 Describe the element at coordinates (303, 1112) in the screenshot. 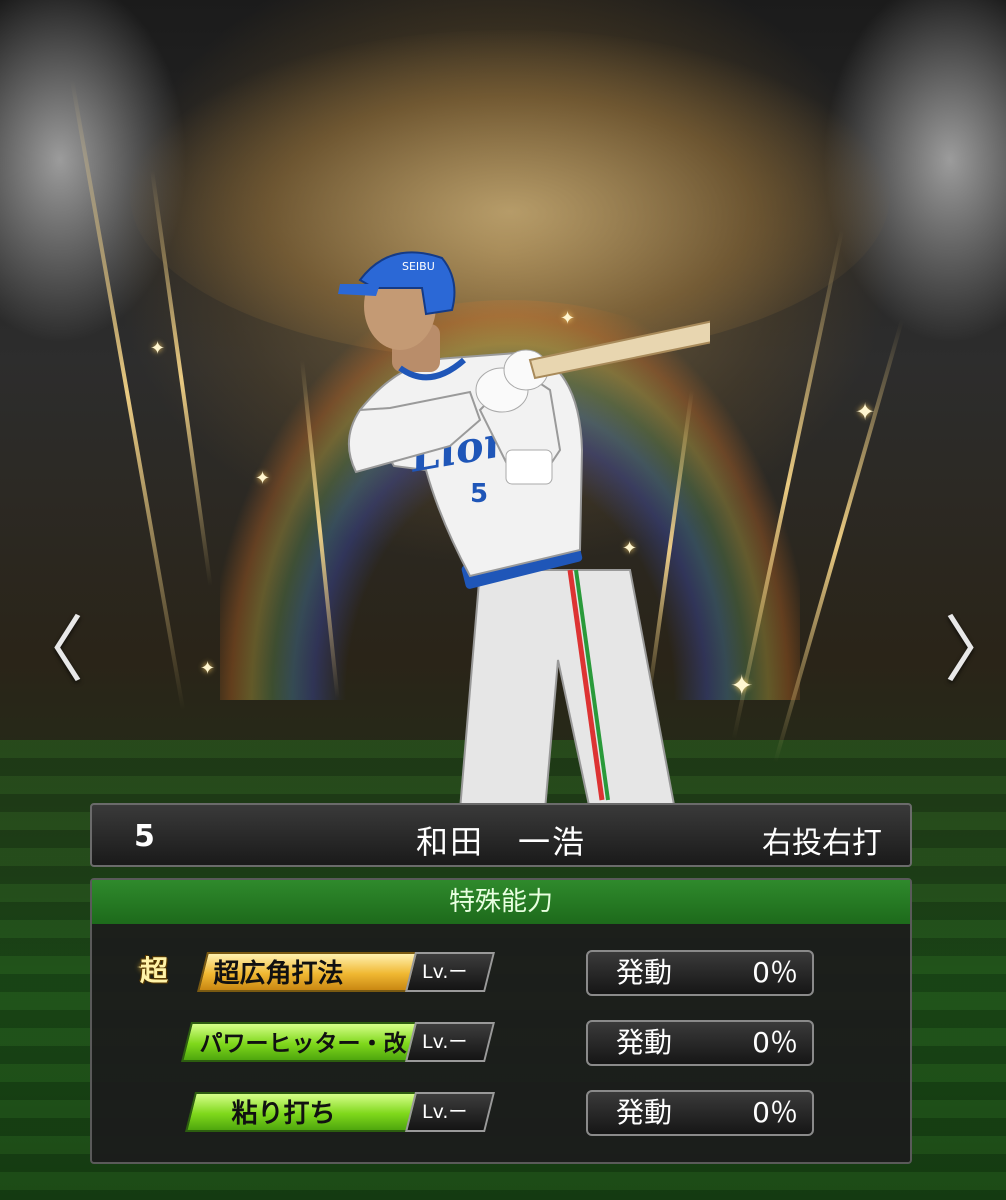

I see `ability-name: 粘り打ち` at that location.